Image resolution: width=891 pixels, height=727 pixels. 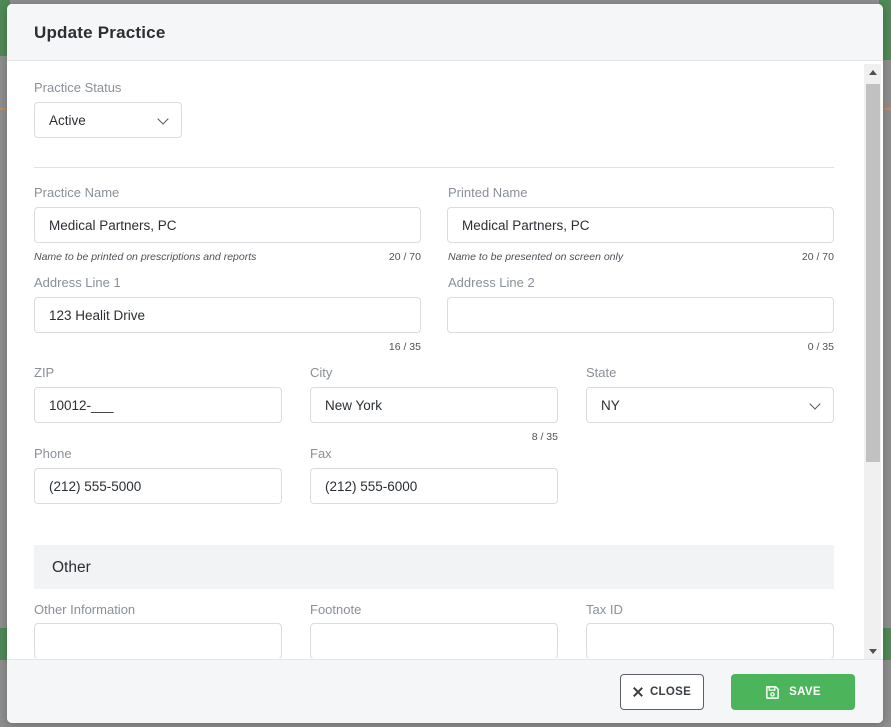 I want to click on address-line-1-counter: 16 / 35, so click(x=404, y=347).